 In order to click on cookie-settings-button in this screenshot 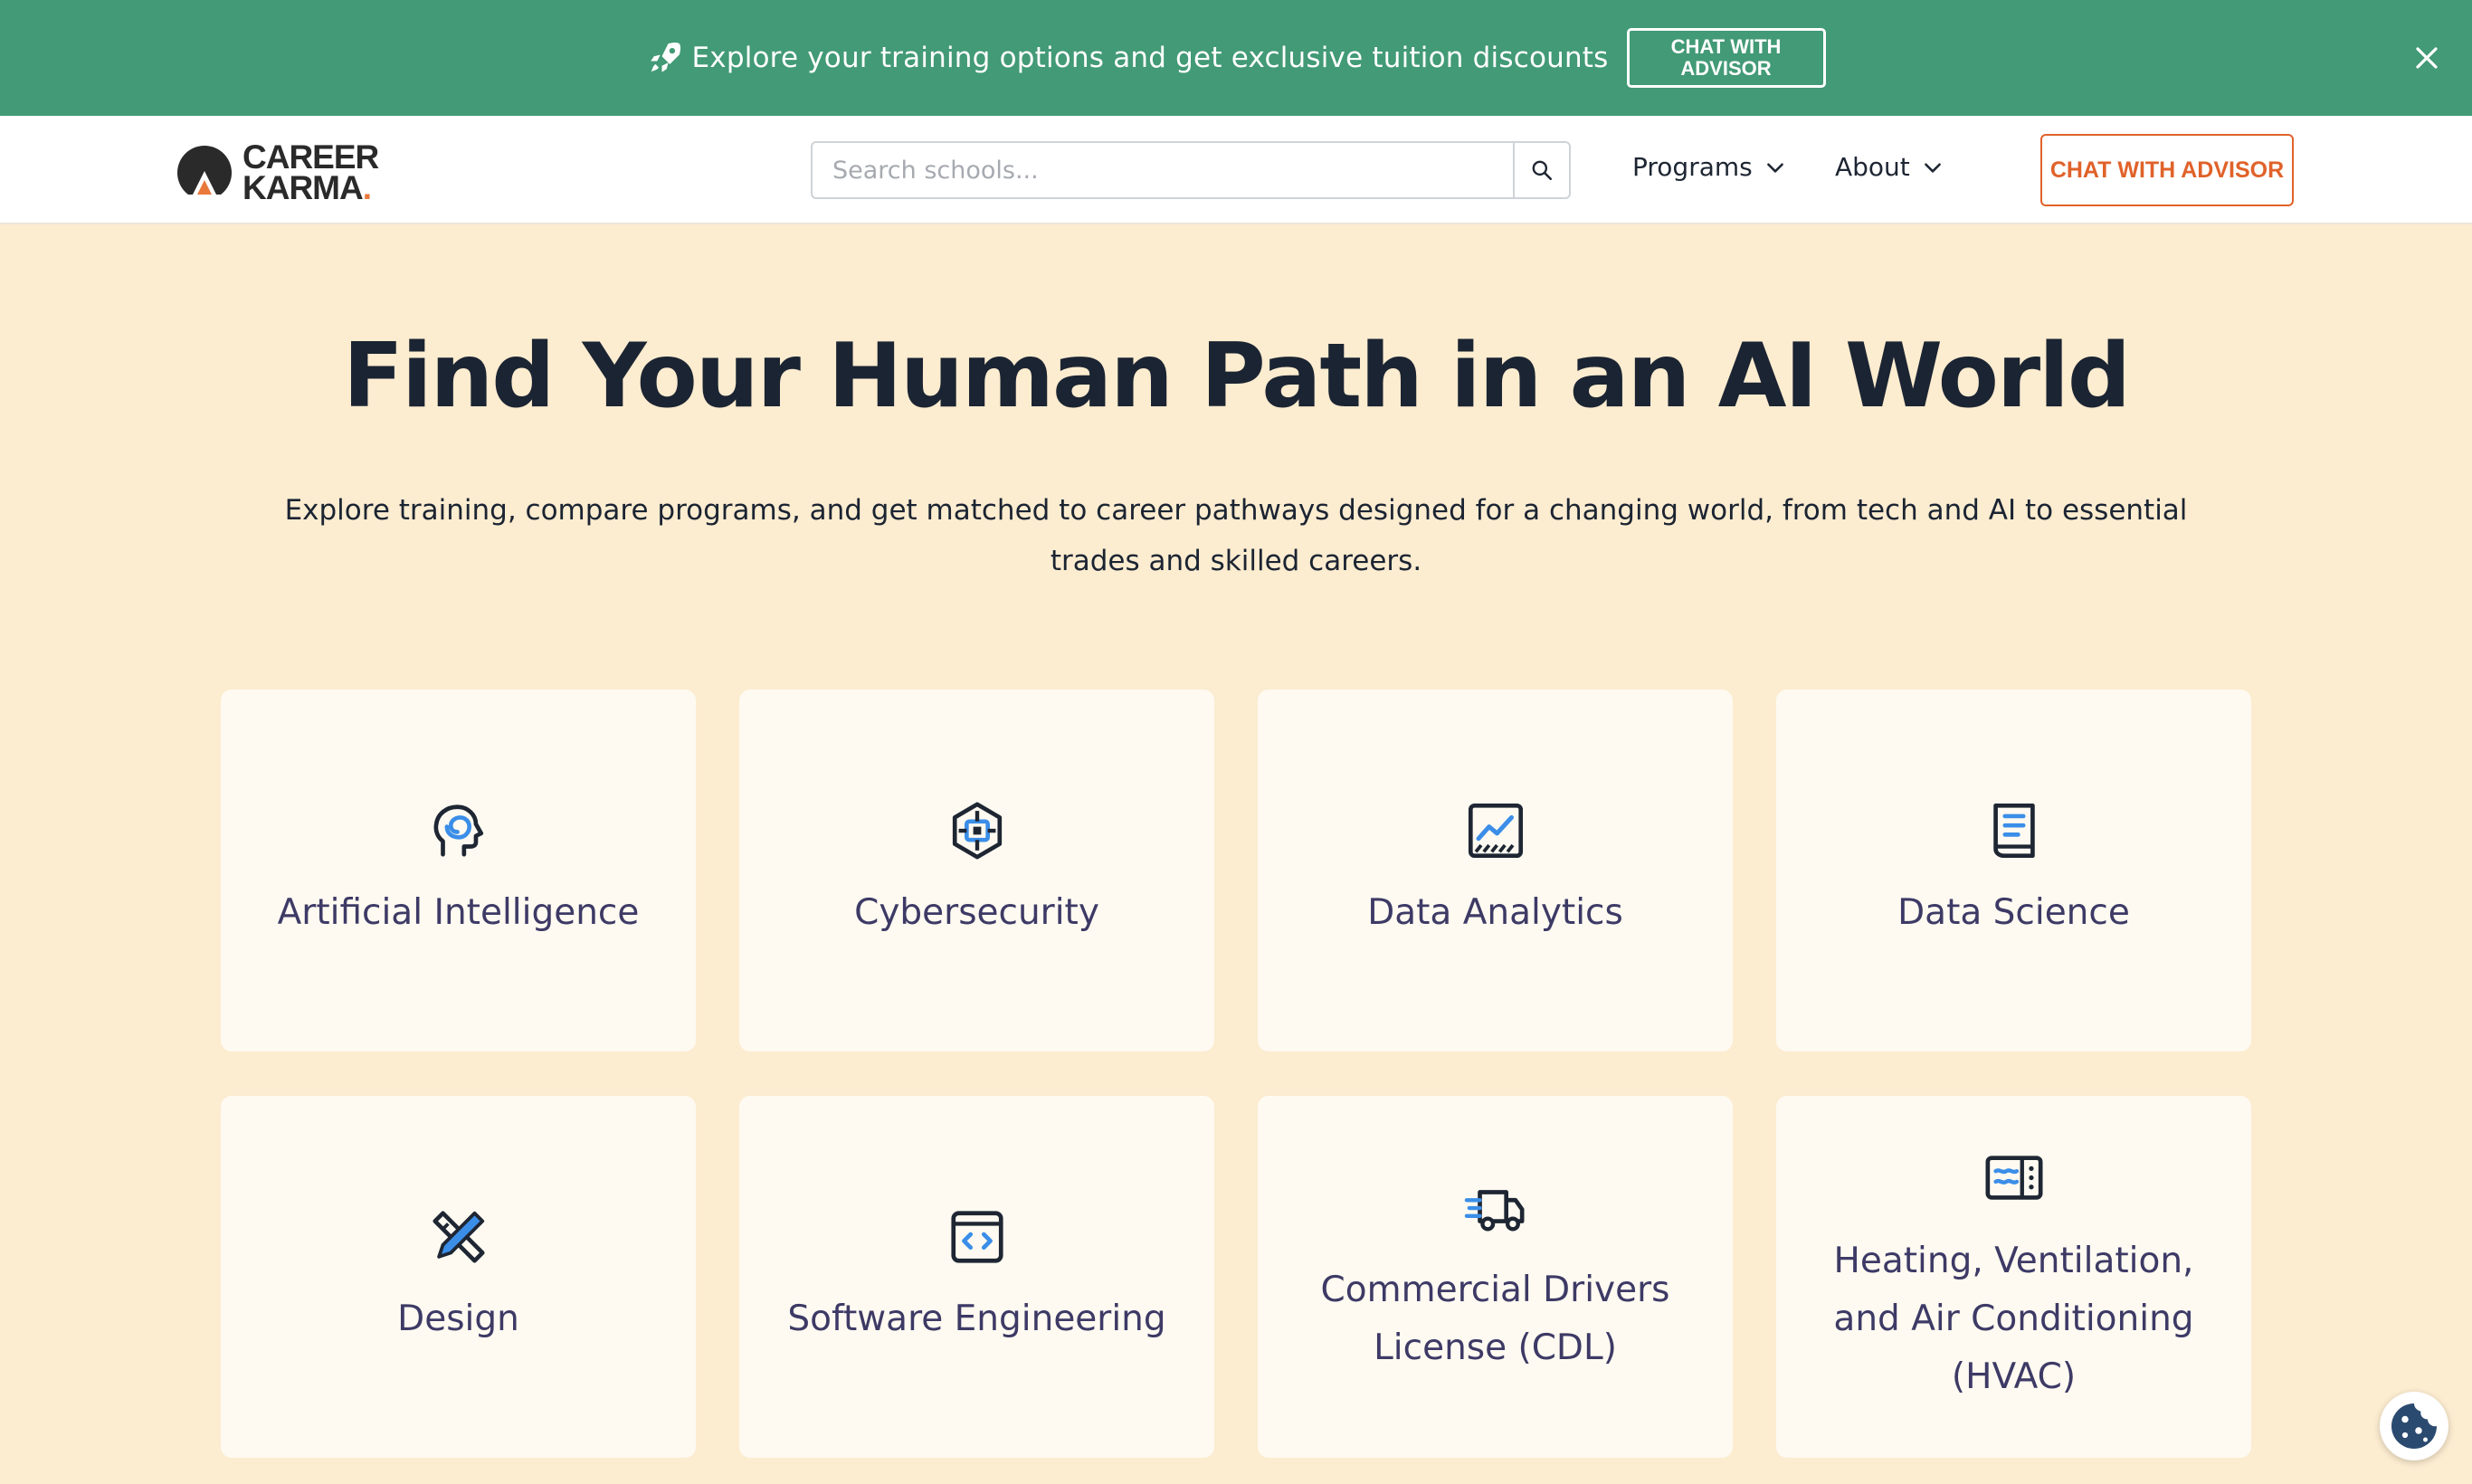, I will do `click(2414, 1426)`.